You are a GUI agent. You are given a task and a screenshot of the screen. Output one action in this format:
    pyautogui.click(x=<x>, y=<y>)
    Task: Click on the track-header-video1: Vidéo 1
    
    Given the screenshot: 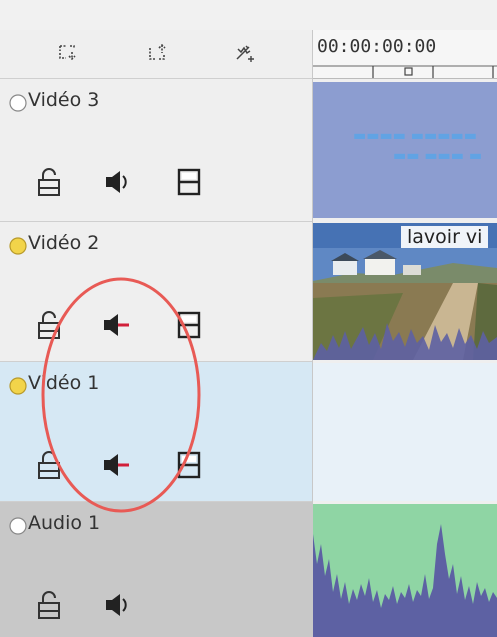 What is the action you would take?
    pyautogui.click(x=156, y=431)
    